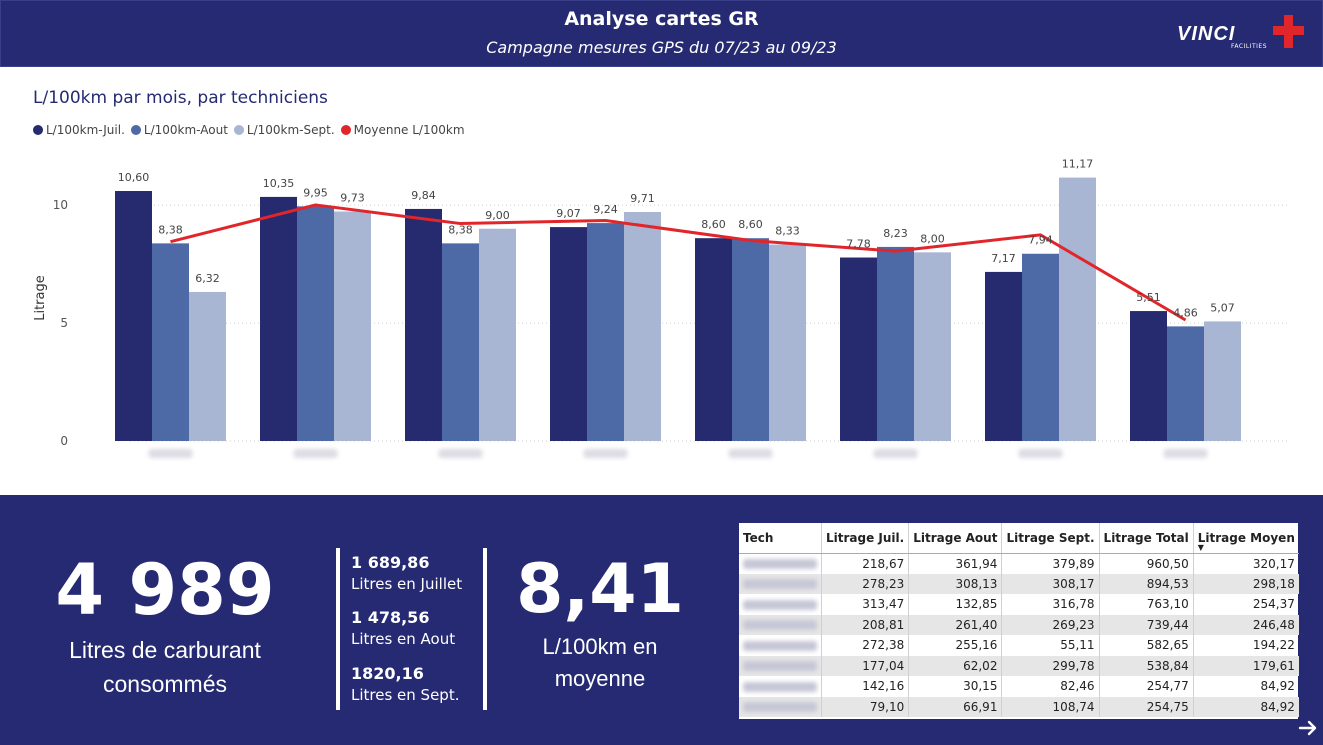  I want to click on table-cell: 62,02, so click(955, 665).